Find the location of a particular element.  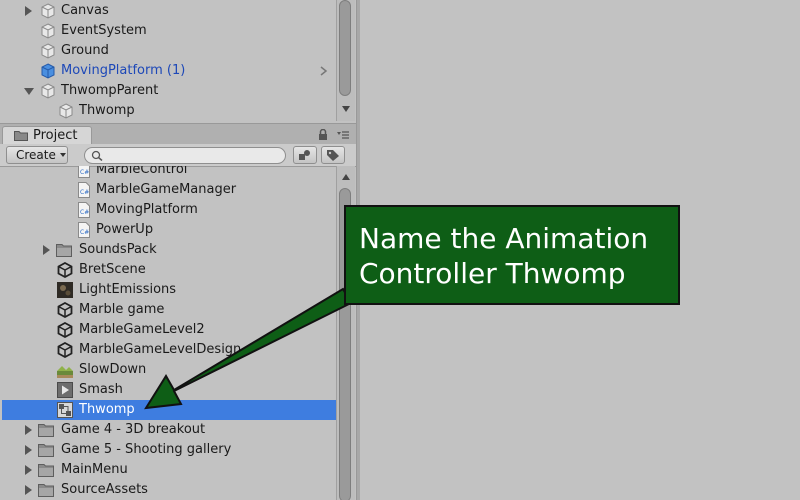

callout-text: Name the Animation Controller Thwomp is located at coordinates (504, 256).